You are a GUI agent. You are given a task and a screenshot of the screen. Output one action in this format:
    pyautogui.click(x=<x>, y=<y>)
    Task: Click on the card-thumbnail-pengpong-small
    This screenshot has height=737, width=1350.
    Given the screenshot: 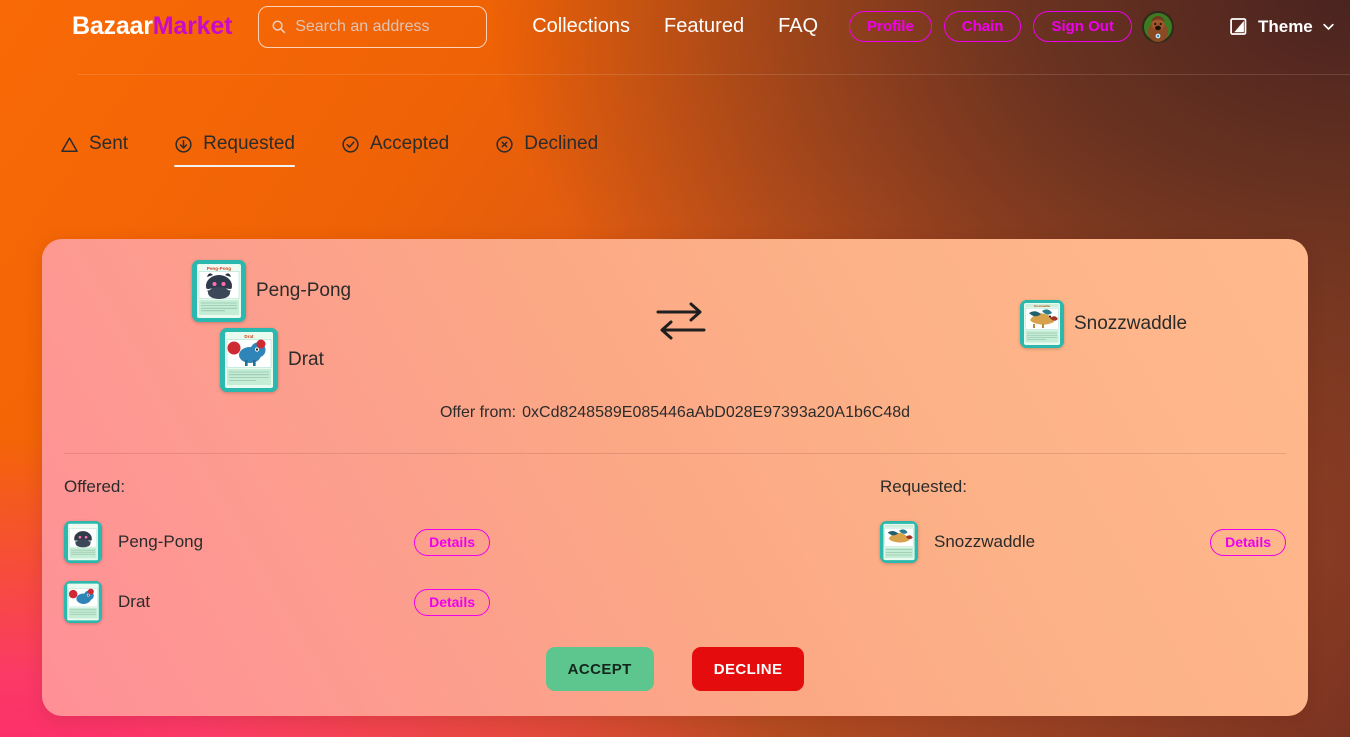 What is the action you would take?
    pyautogui.click(x=83, y=542)
    